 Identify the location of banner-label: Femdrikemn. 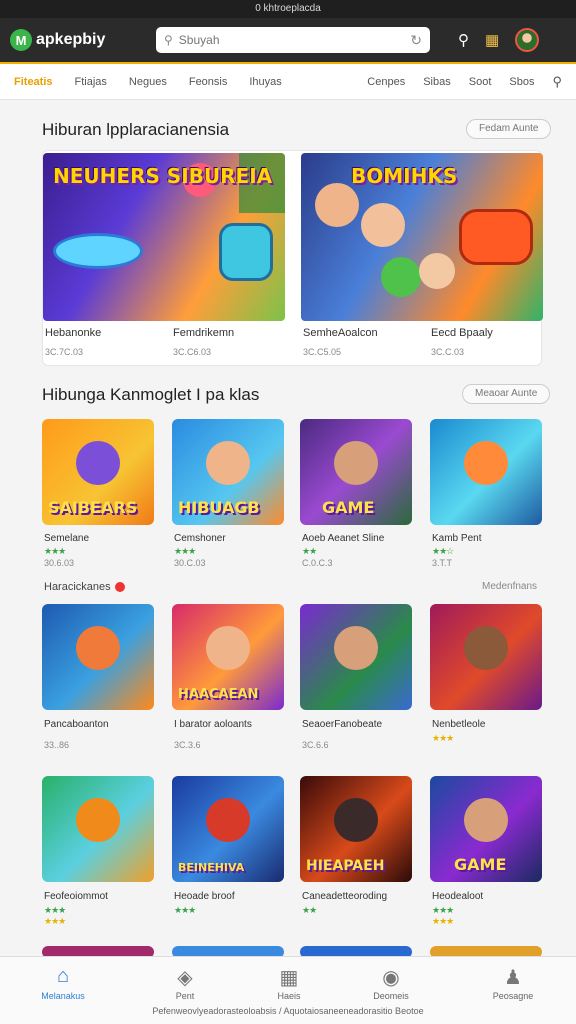
(204, 333).